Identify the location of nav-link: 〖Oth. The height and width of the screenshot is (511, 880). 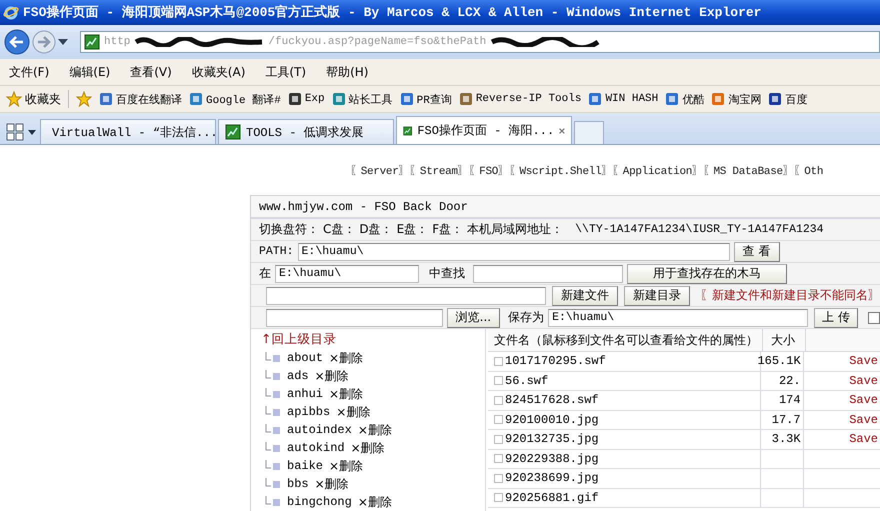
(809, 170).